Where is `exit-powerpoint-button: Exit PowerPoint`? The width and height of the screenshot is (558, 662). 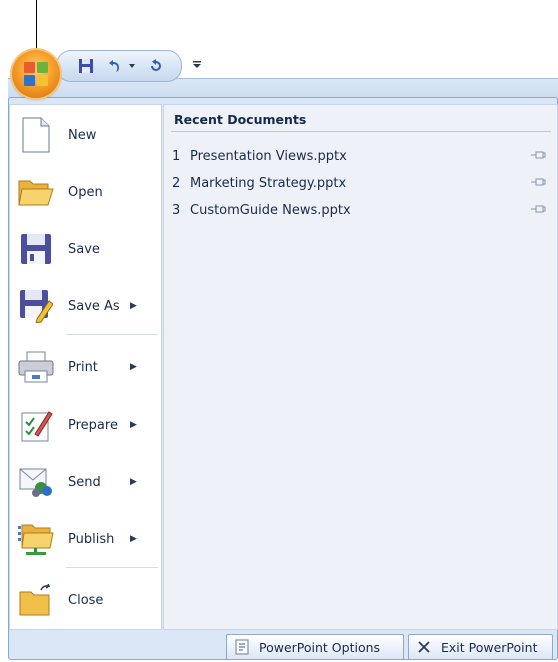 exit-powerpoint-button: Exit PowerPoint is located at coordinates (480, 647).